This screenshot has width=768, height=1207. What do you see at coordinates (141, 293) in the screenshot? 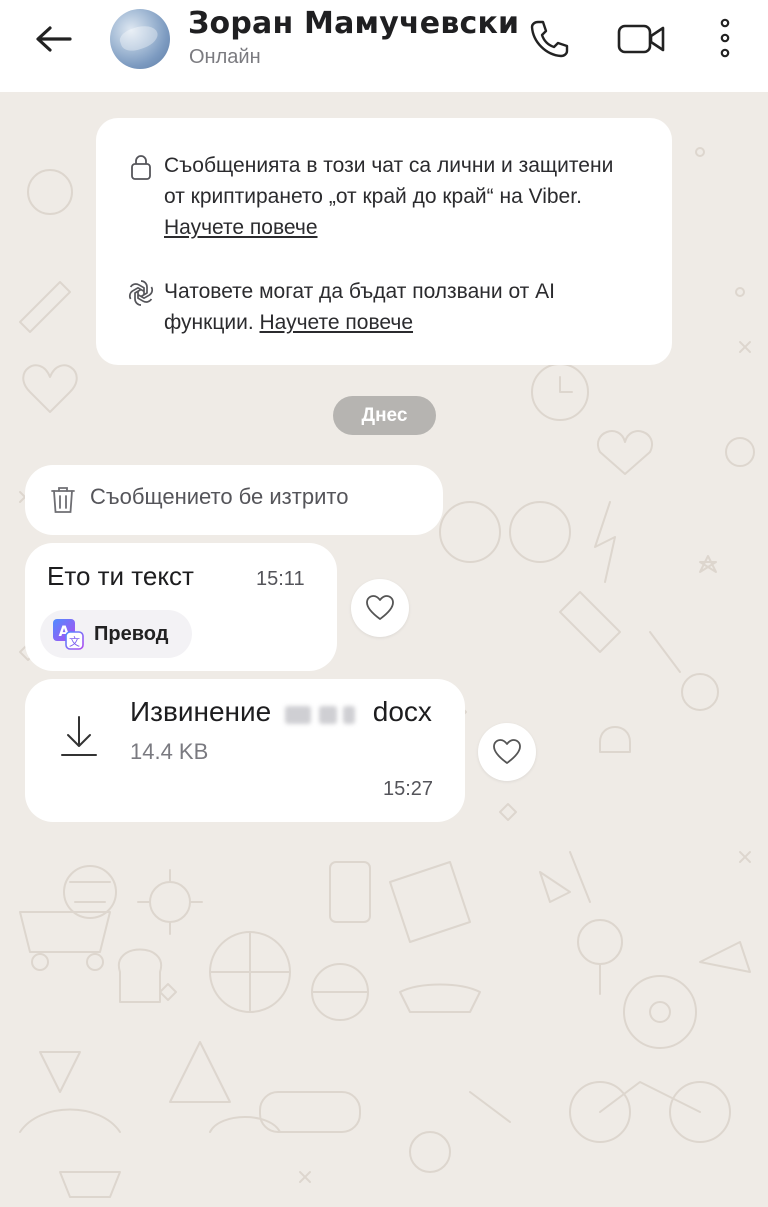
I see `ai-knot-icon` at bounding box center [141, 293].